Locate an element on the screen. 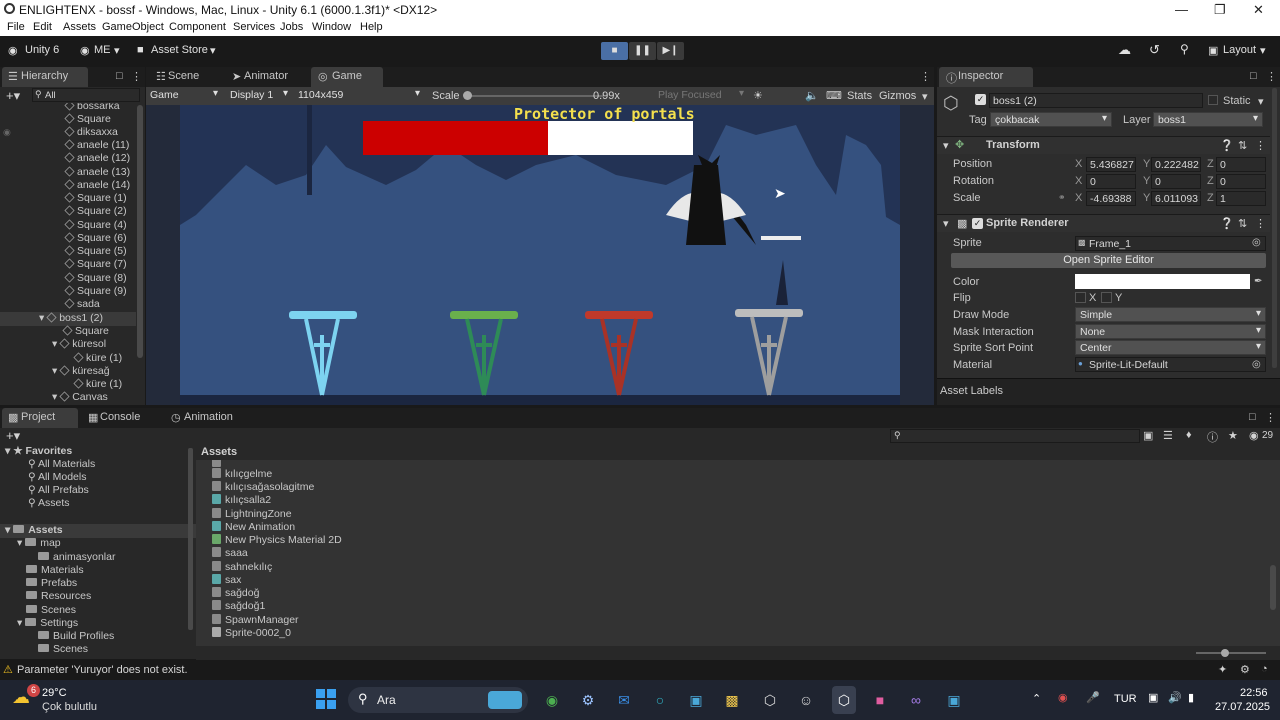 This screenshot has width=1280, height=720. resolution-dropdown: 1104x459 is located at coordinates (359, 95).